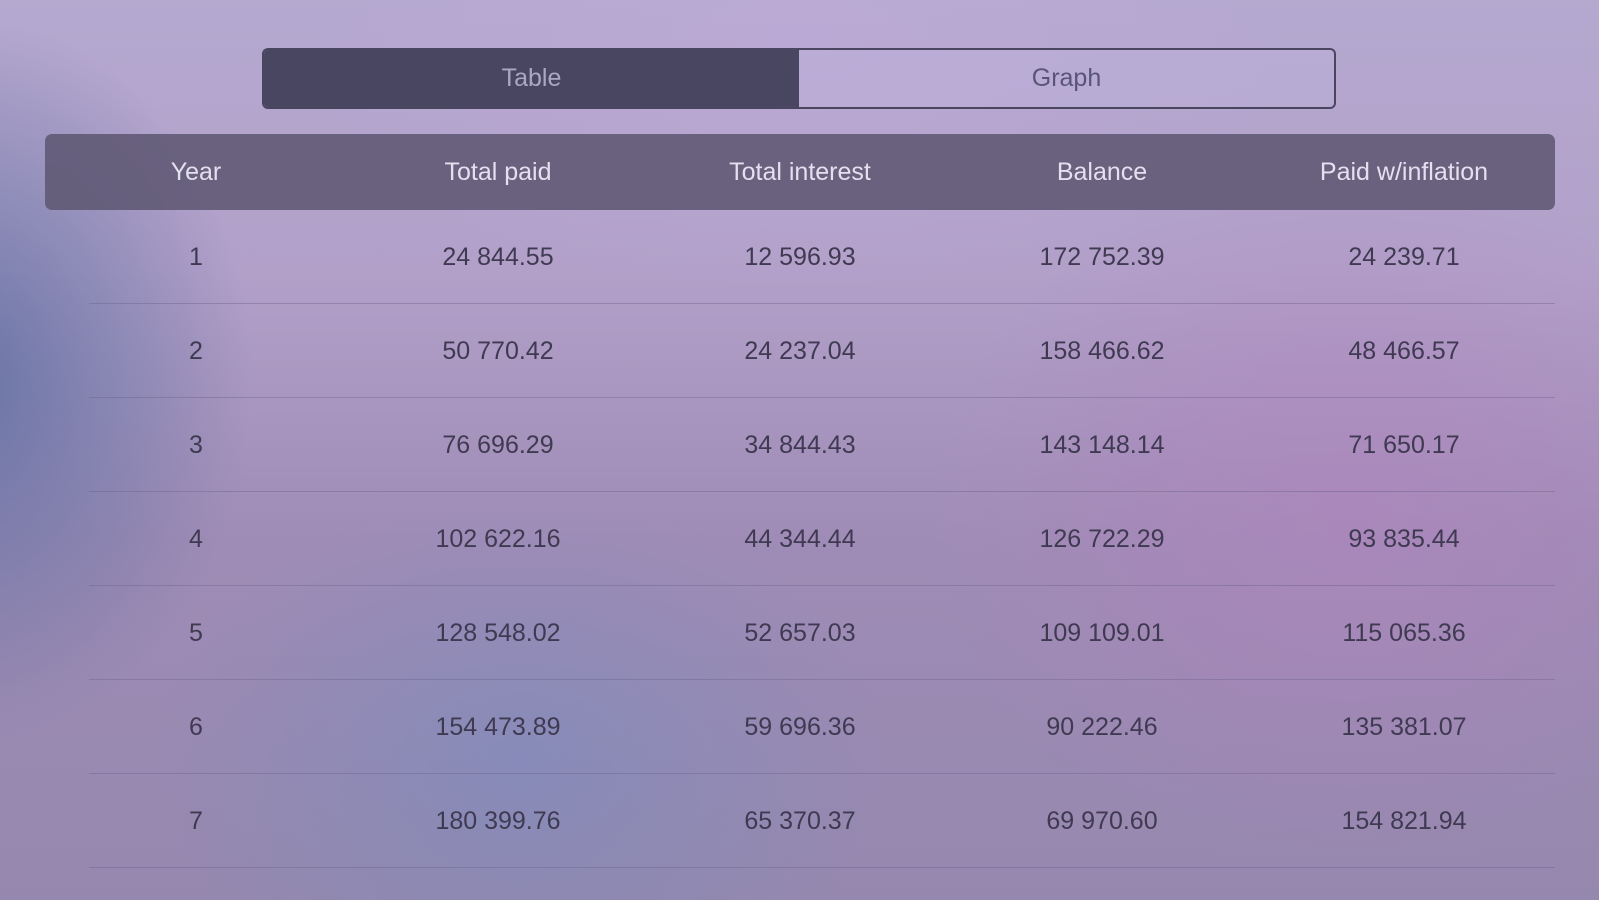  I want to click on cell-year: 3, so click(196, 444).